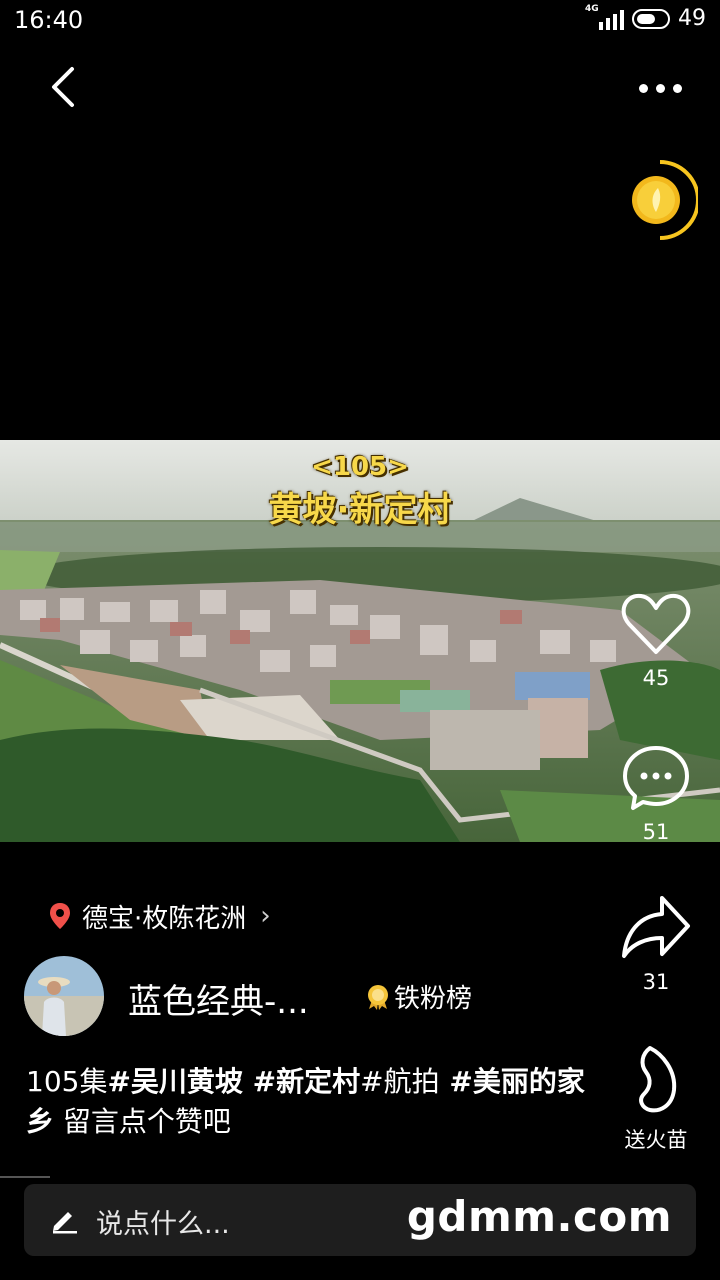 This screenshot has width=720, height=1280. I want to click on location-label: 德宝·枚陈花洲, so click(164, 918).